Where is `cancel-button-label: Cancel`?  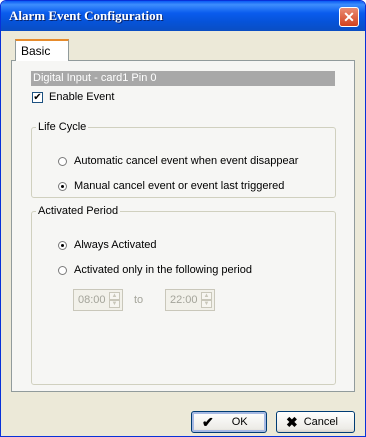 cancel-button-label: Cancel is located at coordinates (320, 422).